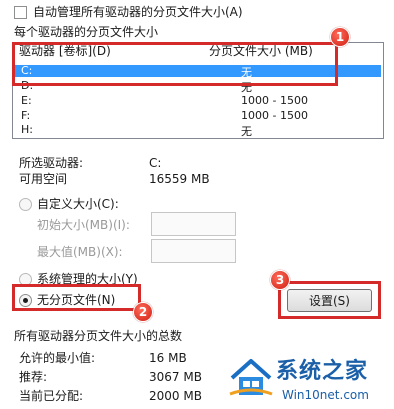 The width and height of the screenshot is (394, 409). I want to click on auto-manage-label: 自动管理所有驱动器的分页文件大小(A), so click(138, 12).